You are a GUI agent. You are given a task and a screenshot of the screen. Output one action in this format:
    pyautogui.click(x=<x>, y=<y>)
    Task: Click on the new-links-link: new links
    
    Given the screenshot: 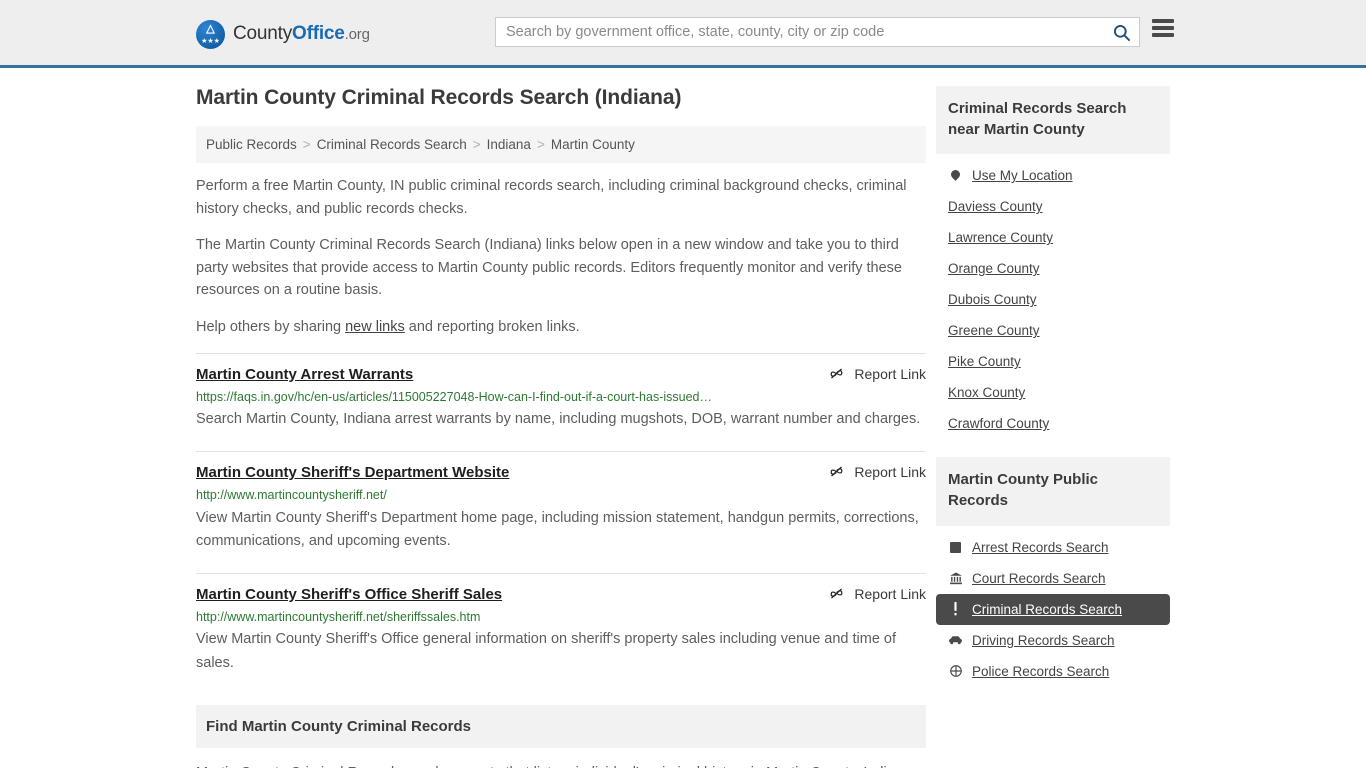 What is the action you would take?
    pyautogui.click(x=375, y=327)
    